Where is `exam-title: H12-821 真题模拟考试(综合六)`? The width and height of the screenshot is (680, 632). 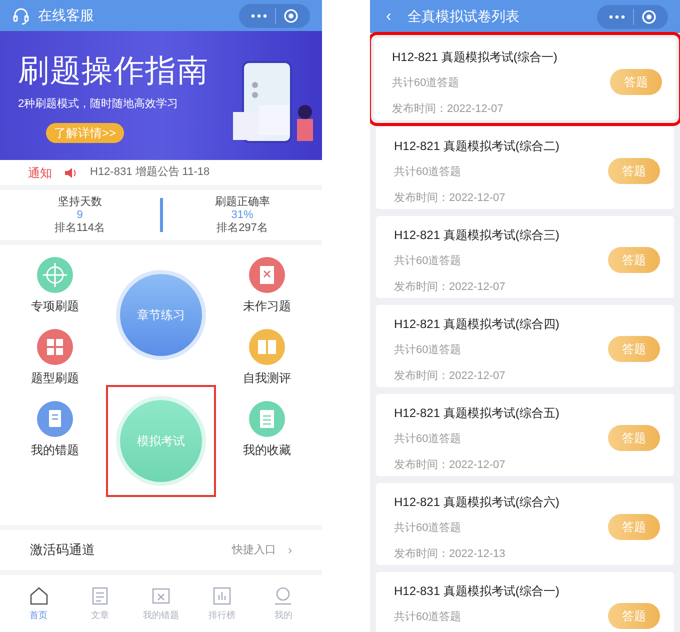
exam-title: H12-821 真题模拟考试(综合六) is located at coordinates (477, 502).